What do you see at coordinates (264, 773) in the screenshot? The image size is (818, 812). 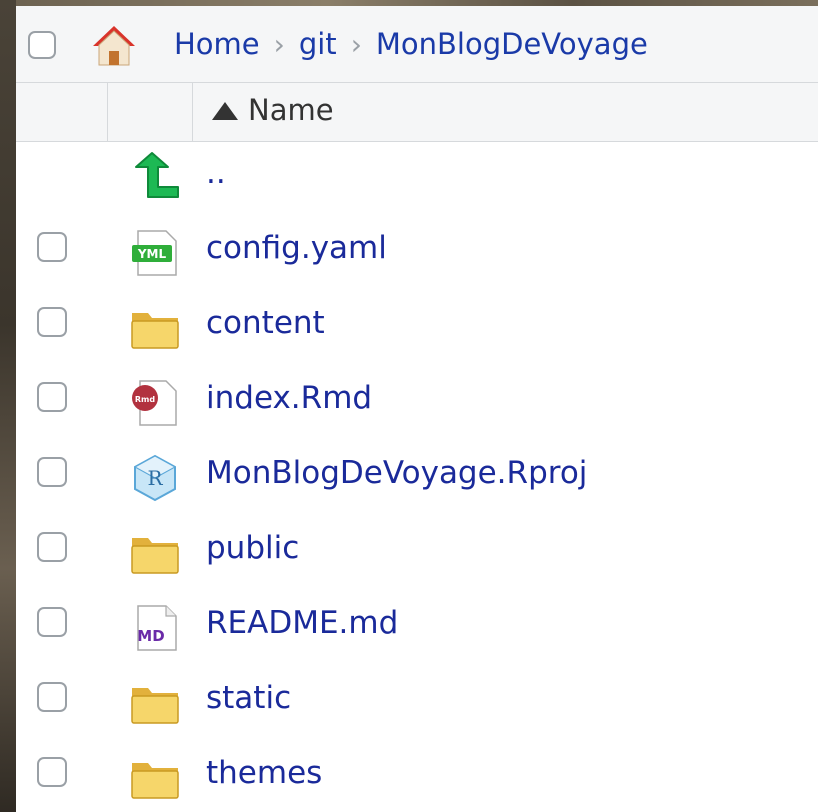 I see `folder-name-link: themes` at bounding box center [264, 773].